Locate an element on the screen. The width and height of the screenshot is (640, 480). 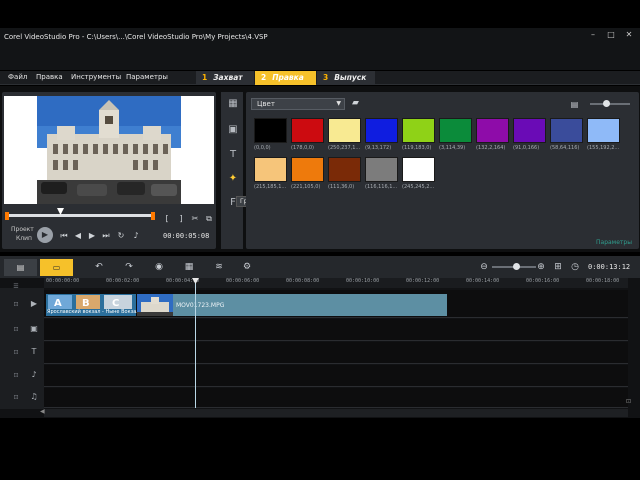
trim-start-handle is located at coordinates (7, 216).